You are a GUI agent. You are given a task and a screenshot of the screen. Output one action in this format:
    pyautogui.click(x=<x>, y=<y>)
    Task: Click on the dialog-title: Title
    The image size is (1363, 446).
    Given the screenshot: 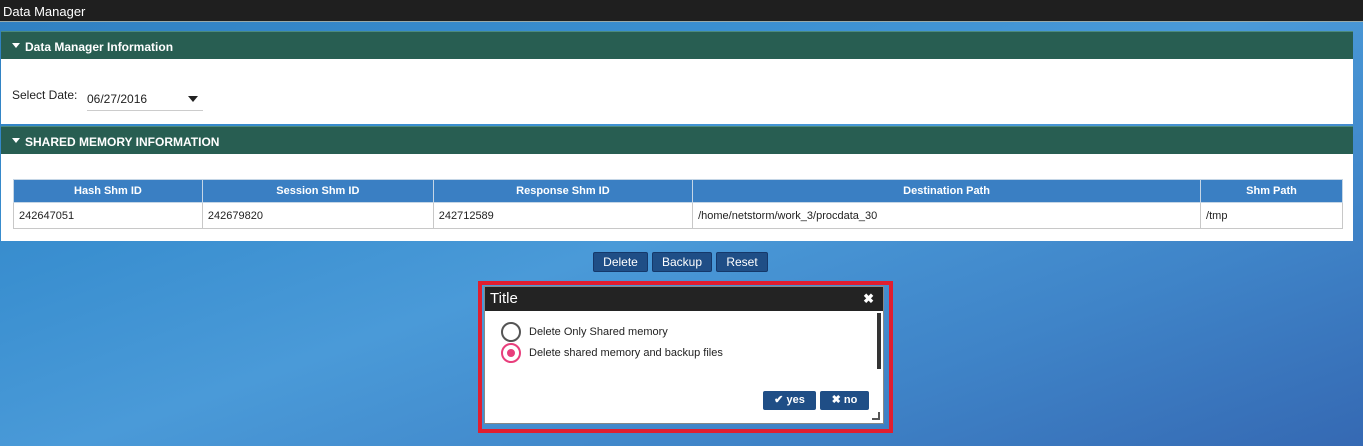 What is the action you would take?
    pyautogui.click(x=504, y=298)
    